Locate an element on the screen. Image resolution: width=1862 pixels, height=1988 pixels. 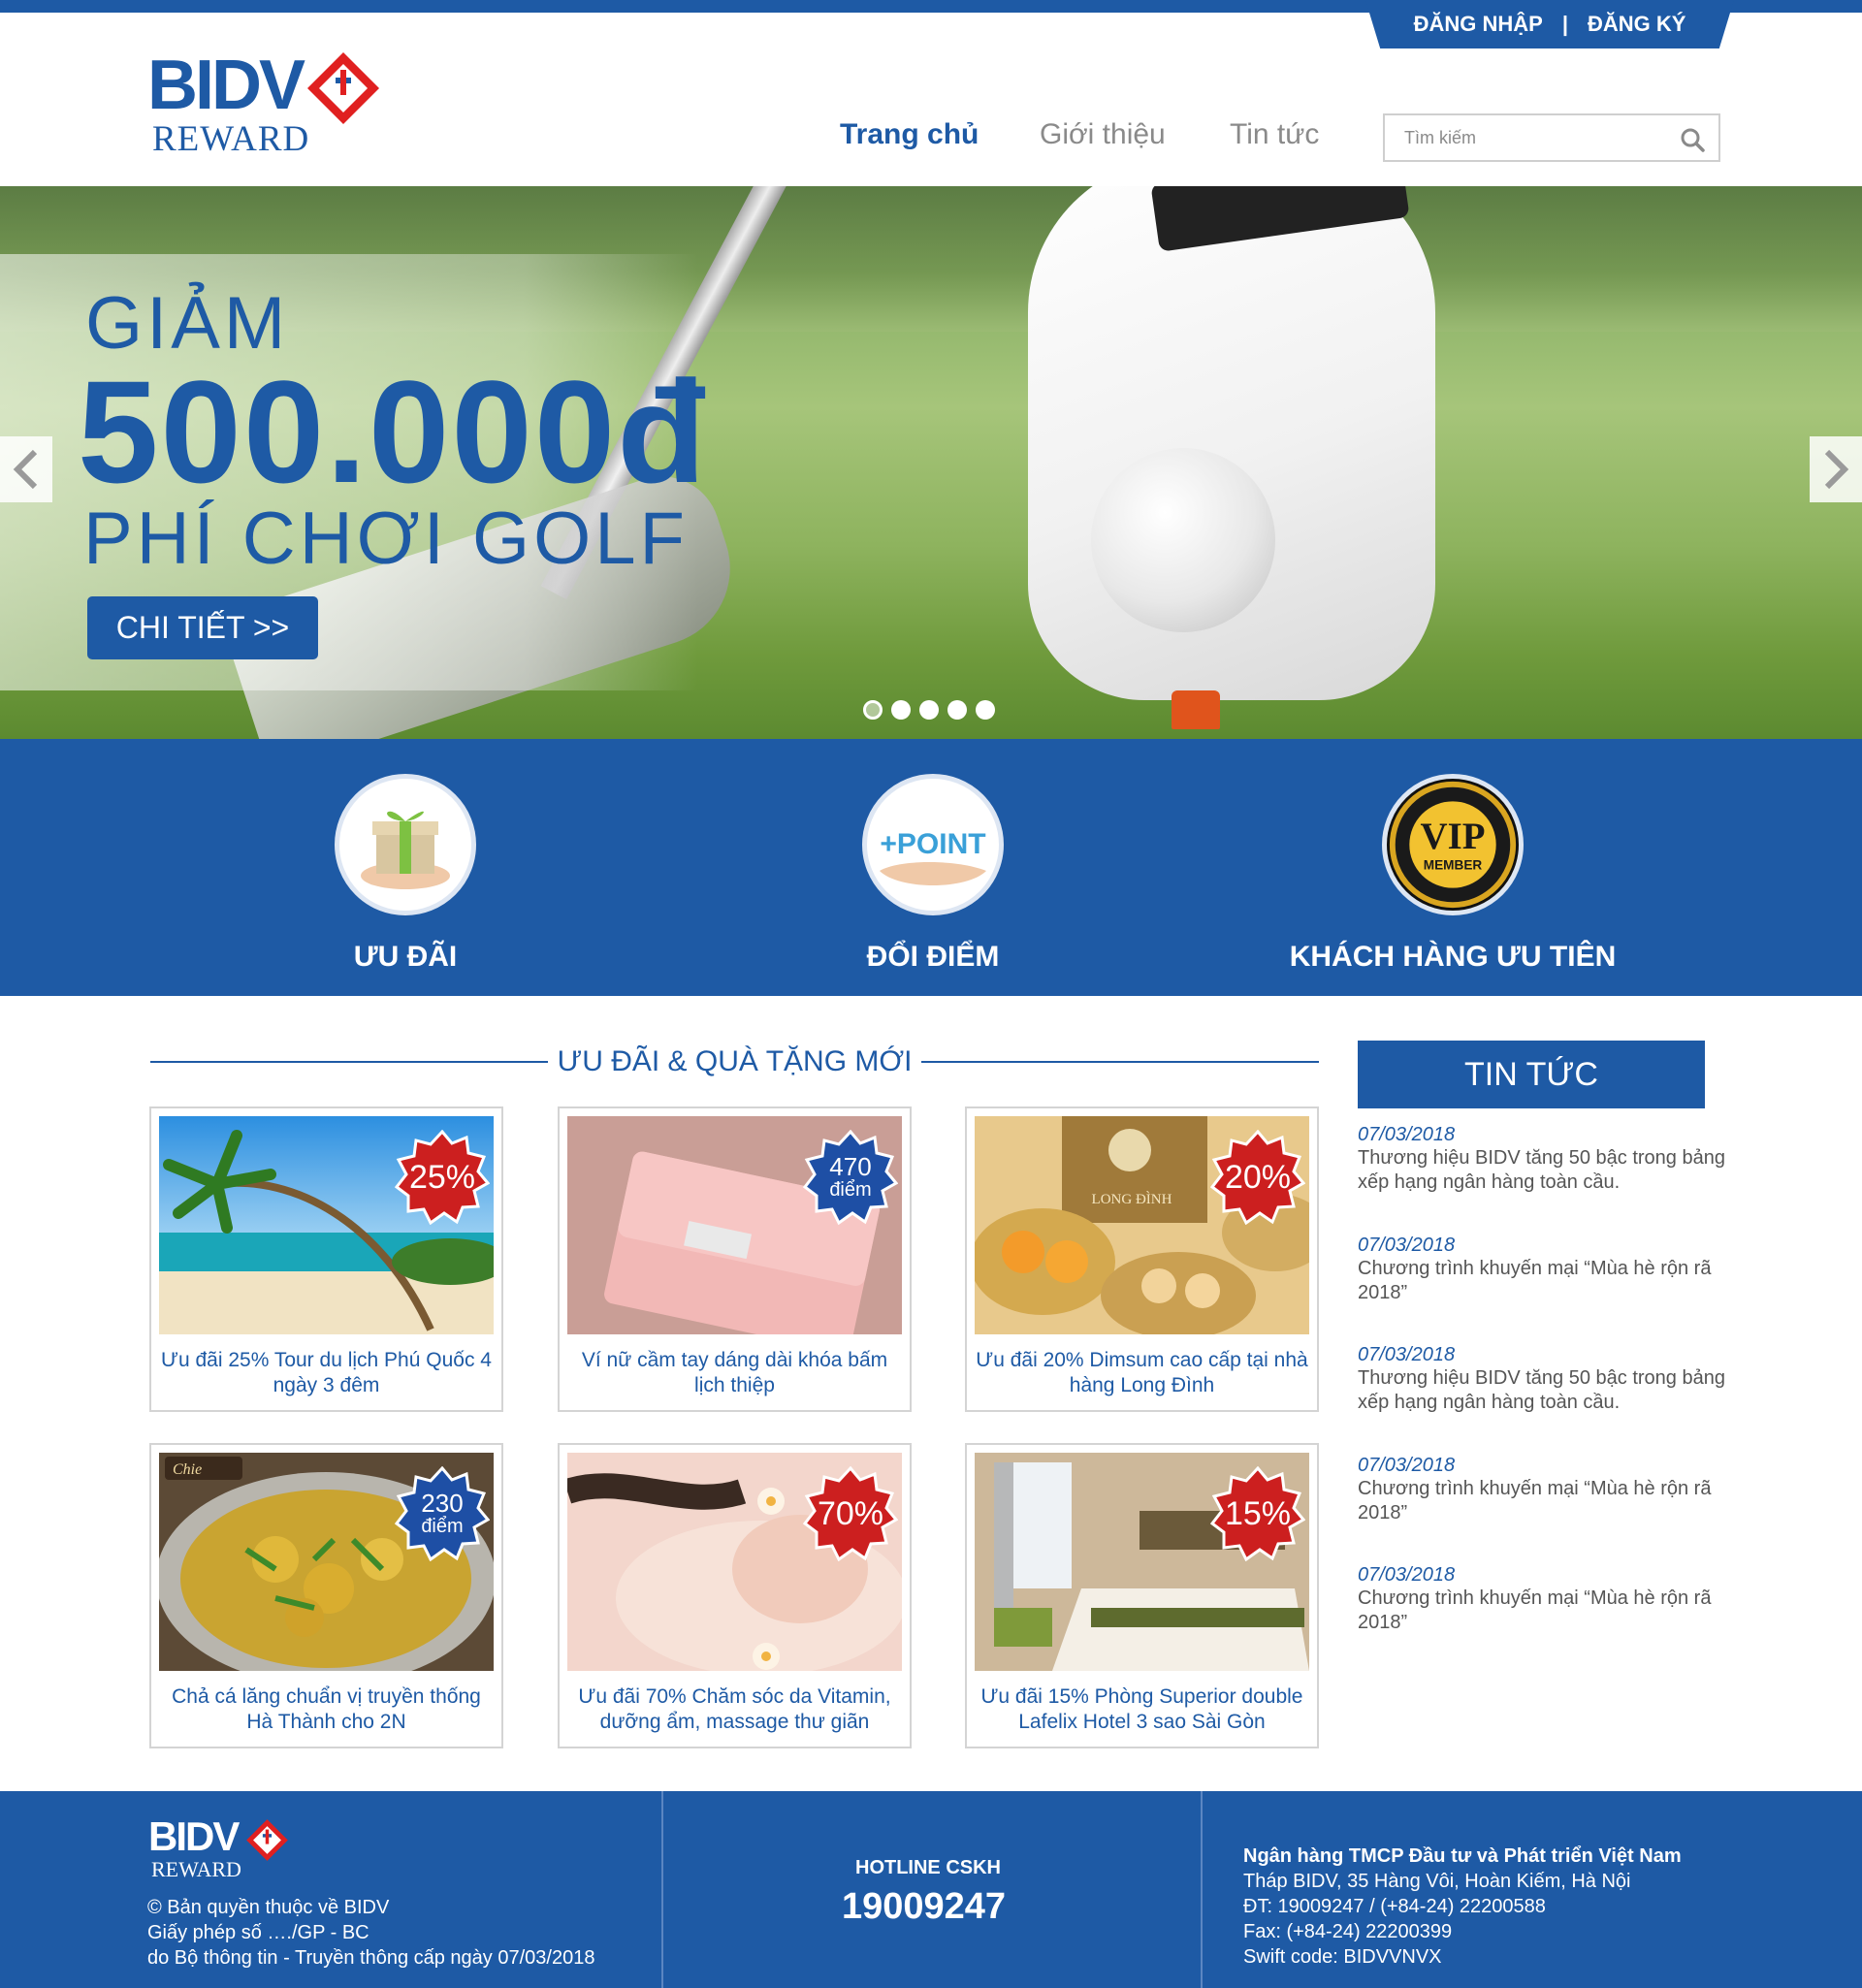
golf-ball is located at coordinates (1183, 540).